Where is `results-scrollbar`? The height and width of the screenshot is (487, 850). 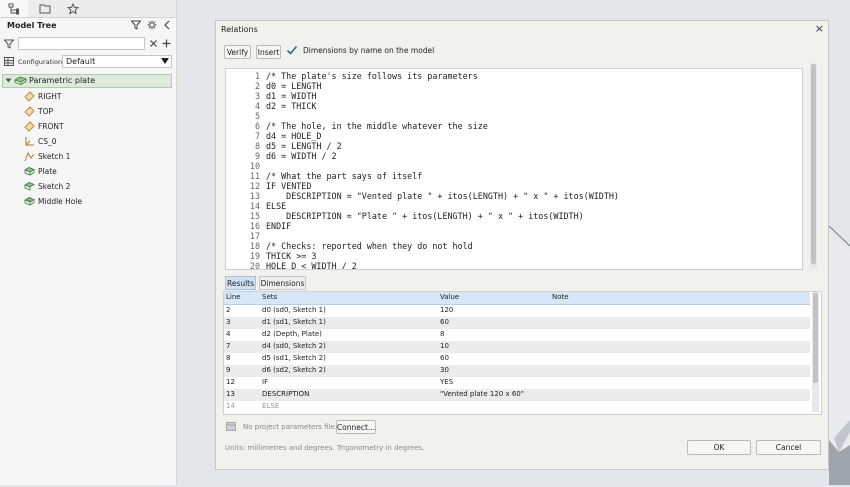 results-scrollbar is located at coordinates (815, 352).